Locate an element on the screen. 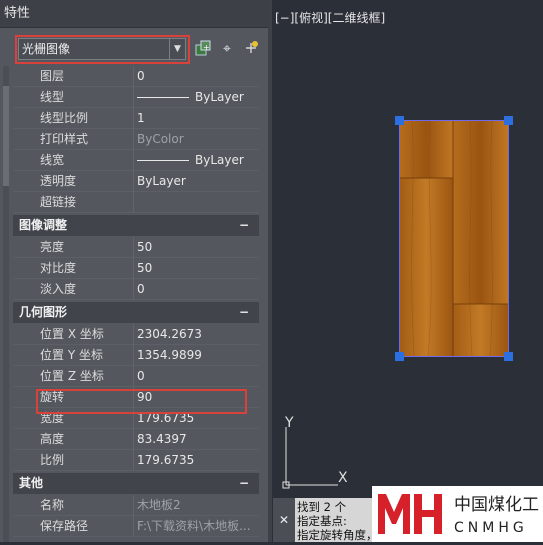 This screenshot has width=543, height=545. toggle-pickadd-icon is located at coordinates (251, 49).